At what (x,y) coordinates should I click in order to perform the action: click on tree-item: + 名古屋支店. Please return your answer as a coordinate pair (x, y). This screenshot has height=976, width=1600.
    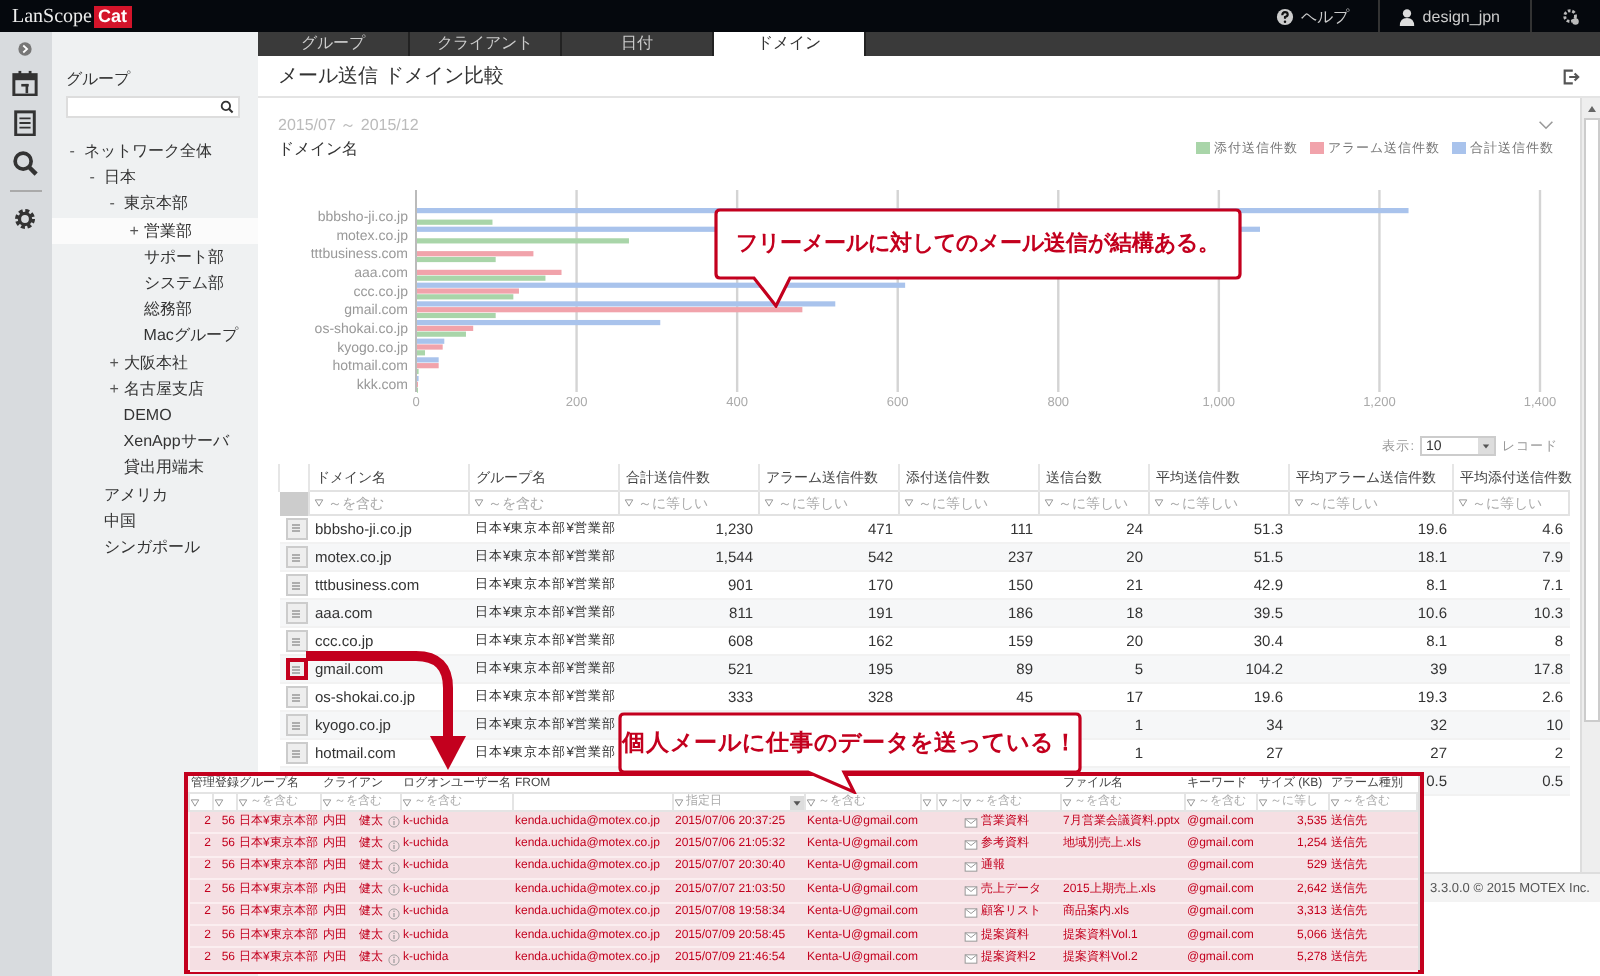
    Looking at the image, I should click on (154, 388).